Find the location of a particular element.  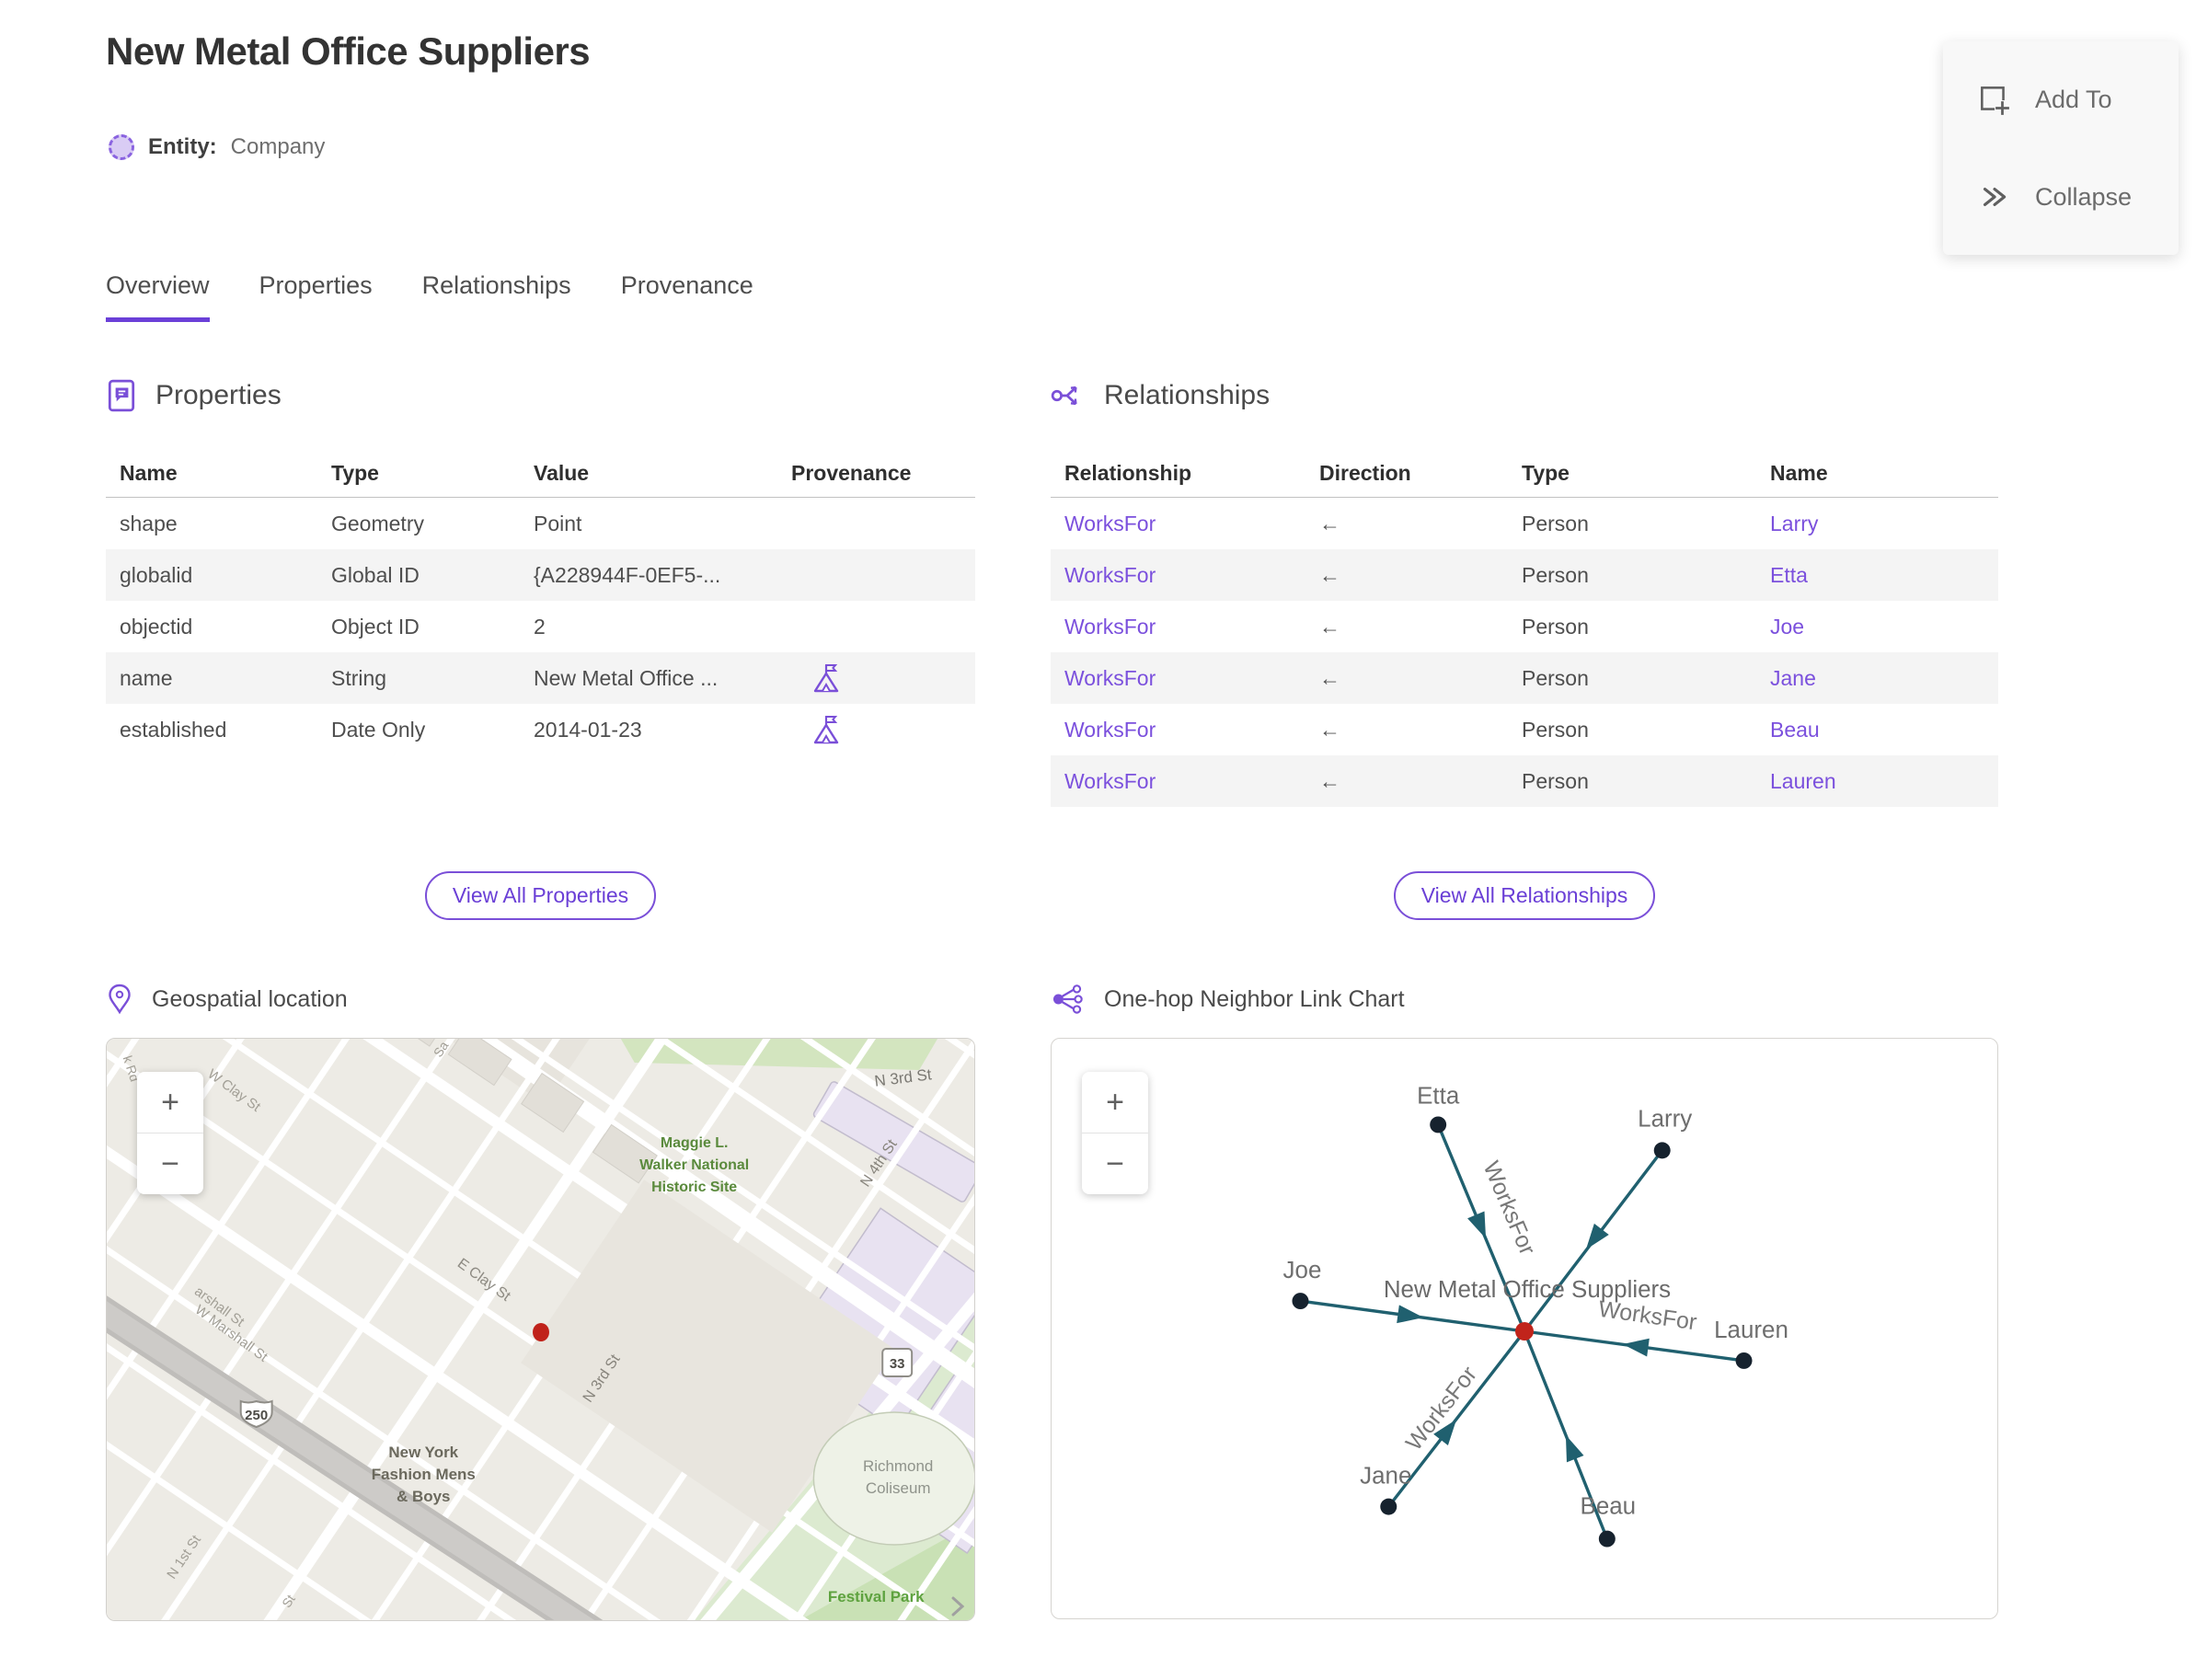

table-row: WorksFor ← Person Etta is located at coordinates (1524, 575).